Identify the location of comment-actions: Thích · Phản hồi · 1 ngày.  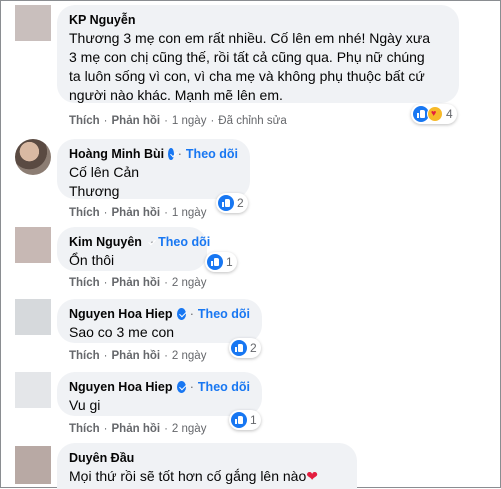
(139, 213).